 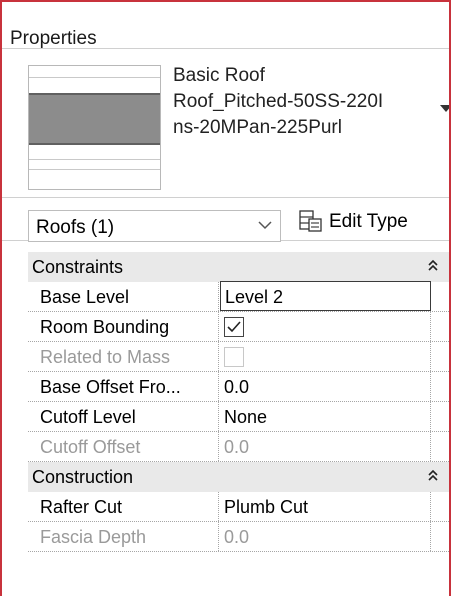 What do you see at coordinates (257, 127) in the screenshot?
I see `type-name-line2: ns-20MPan-225Purl` at bounding box center [257, 127].